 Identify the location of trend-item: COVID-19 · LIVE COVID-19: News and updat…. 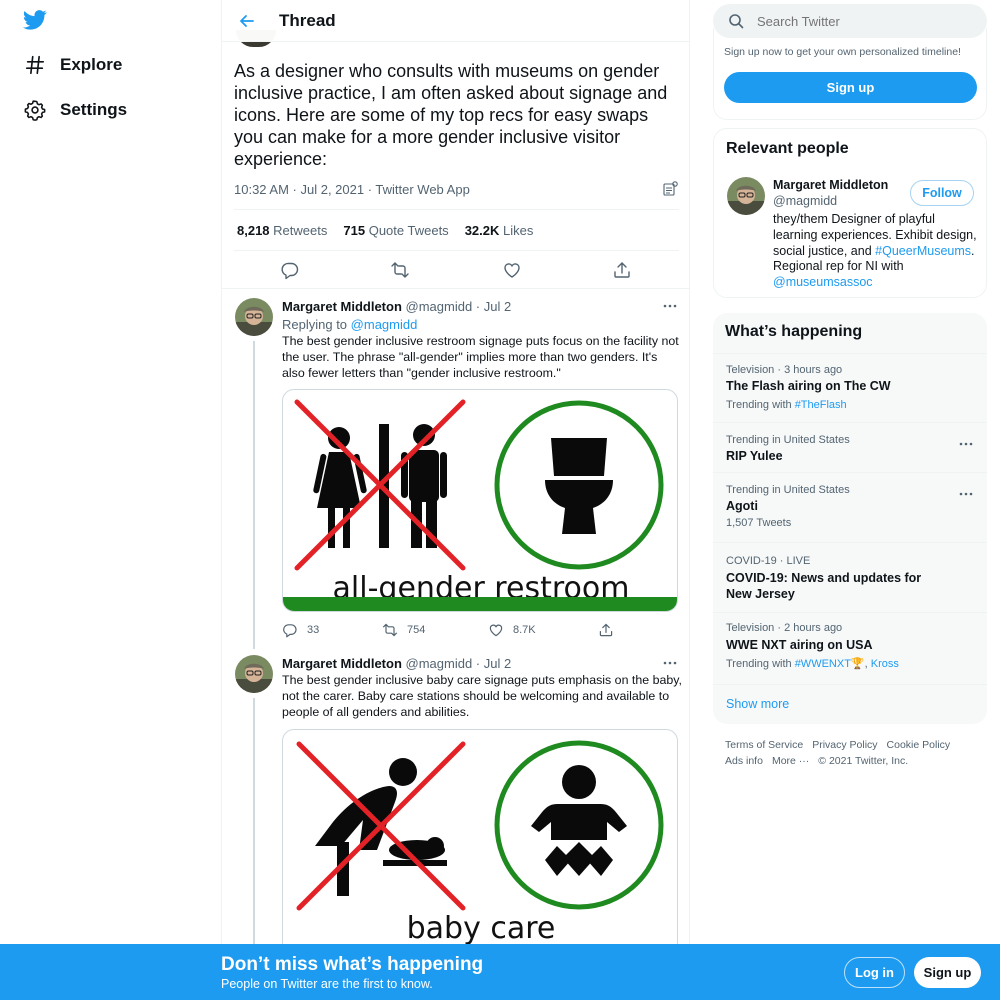
(850, 577).